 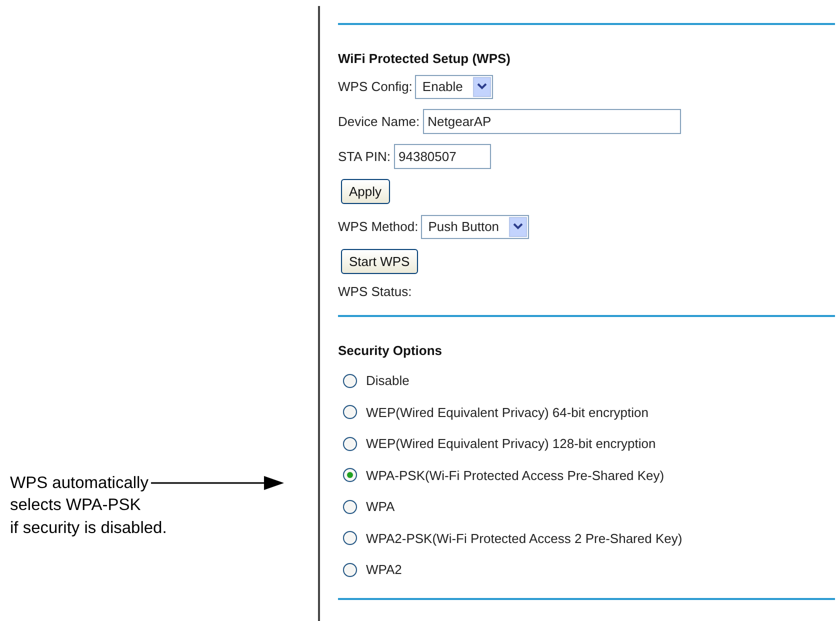 I want to click on section-heading: Security Options, so click(x=391, y=351).